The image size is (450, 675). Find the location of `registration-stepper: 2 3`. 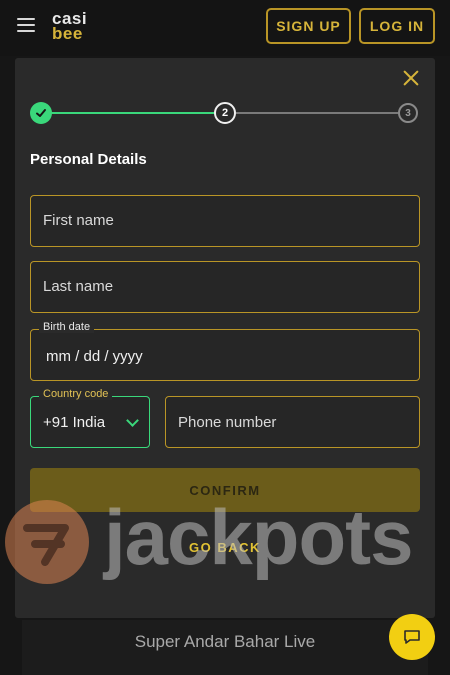

registration-stepper: 2 3 is located at coordinates (225, 113).